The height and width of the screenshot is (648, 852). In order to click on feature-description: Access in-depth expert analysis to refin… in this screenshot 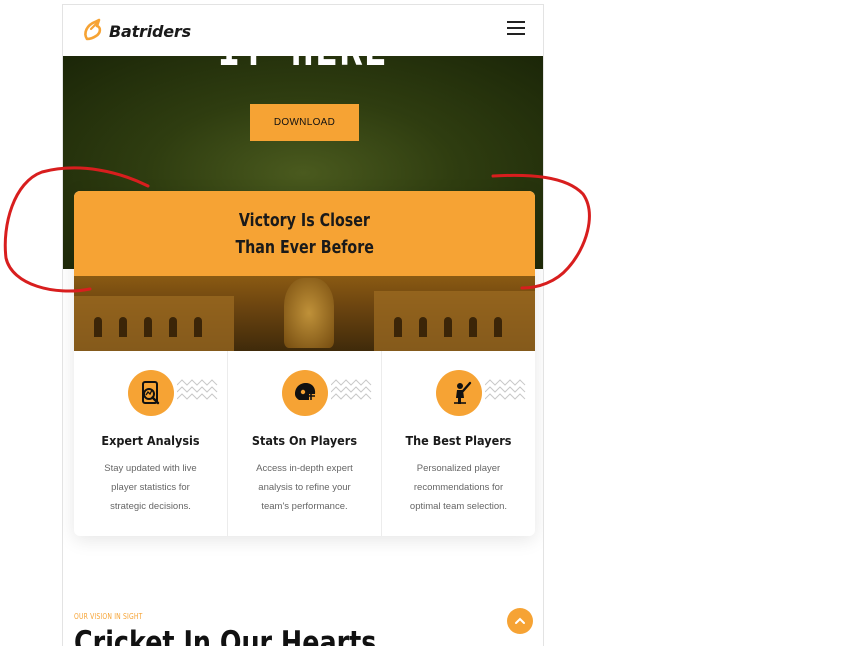, I will do `click(304, 487)`.